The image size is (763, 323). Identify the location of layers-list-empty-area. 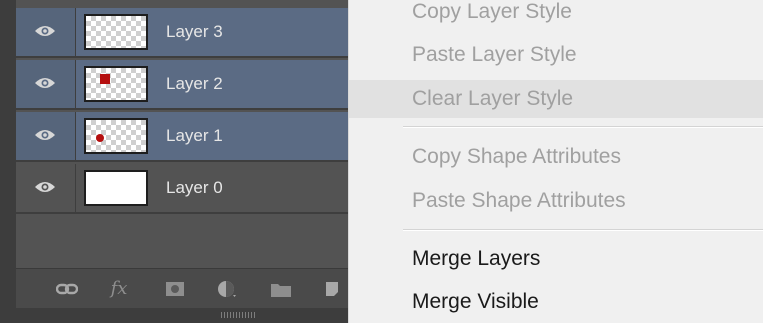
(182, 241).